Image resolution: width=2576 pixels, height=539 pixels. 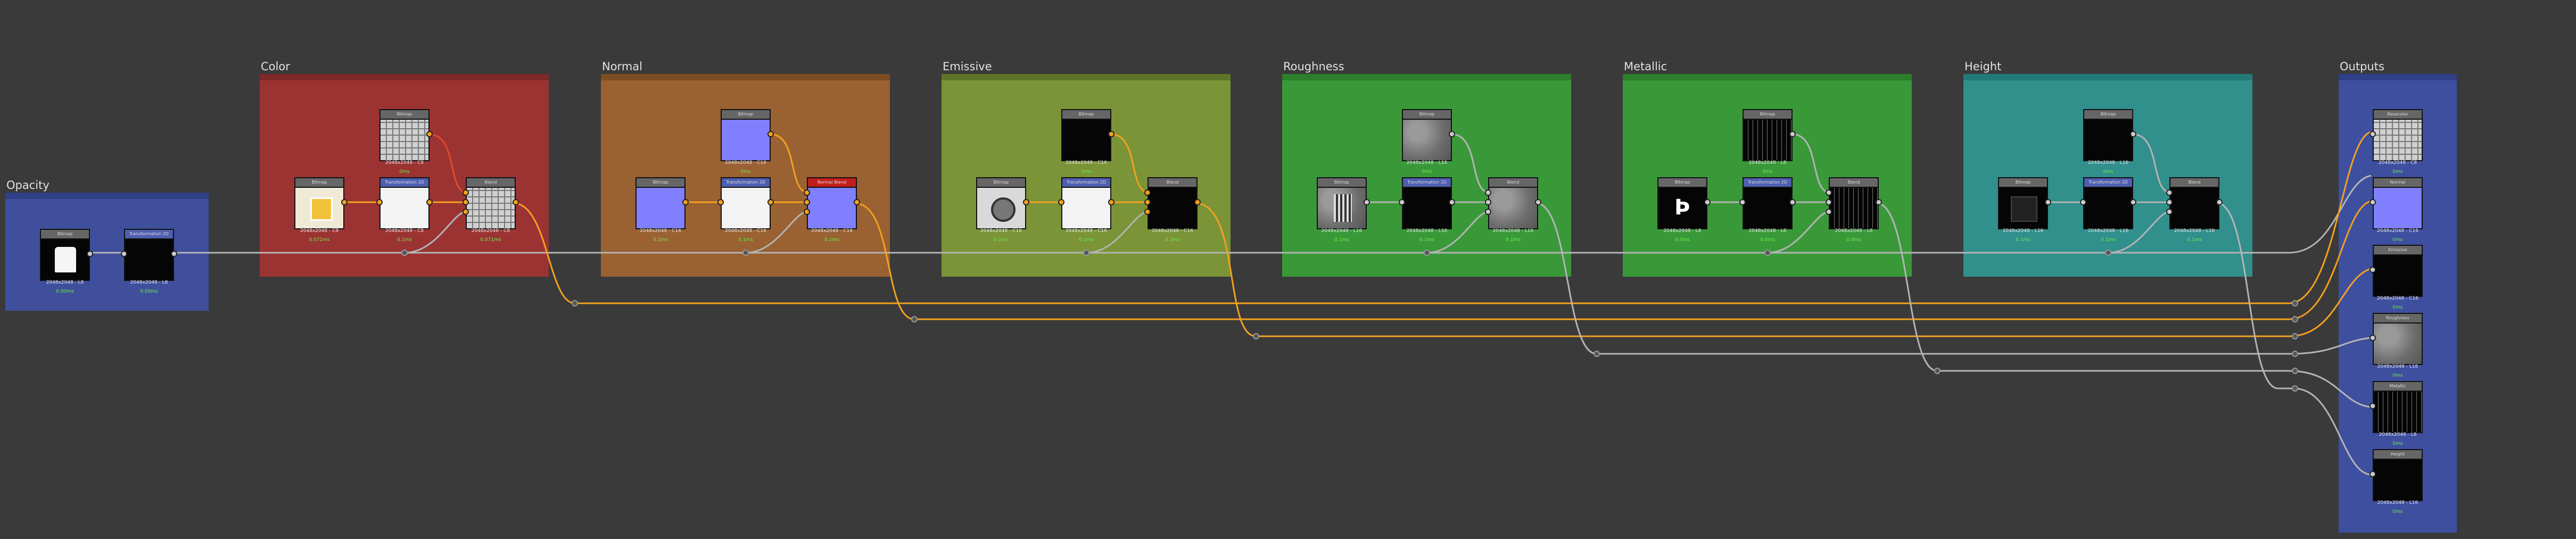 I want to click on node-emi-top: Bitmap 2048x2048 - C16 0ms, so click(x=1087, y=142).